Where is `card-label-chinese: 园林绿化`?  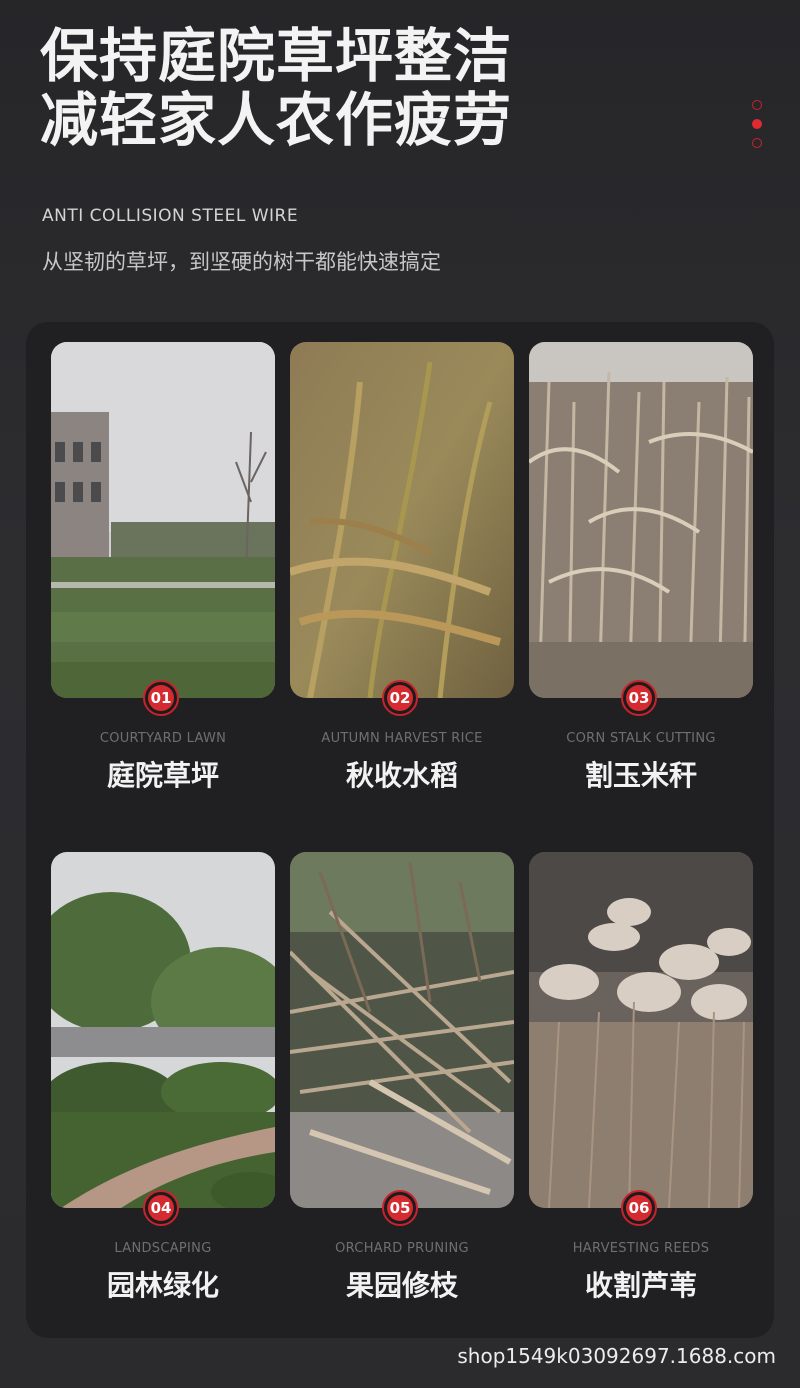
card-label-chinese: 园林绿化 is located at coordinates (162, 1285).